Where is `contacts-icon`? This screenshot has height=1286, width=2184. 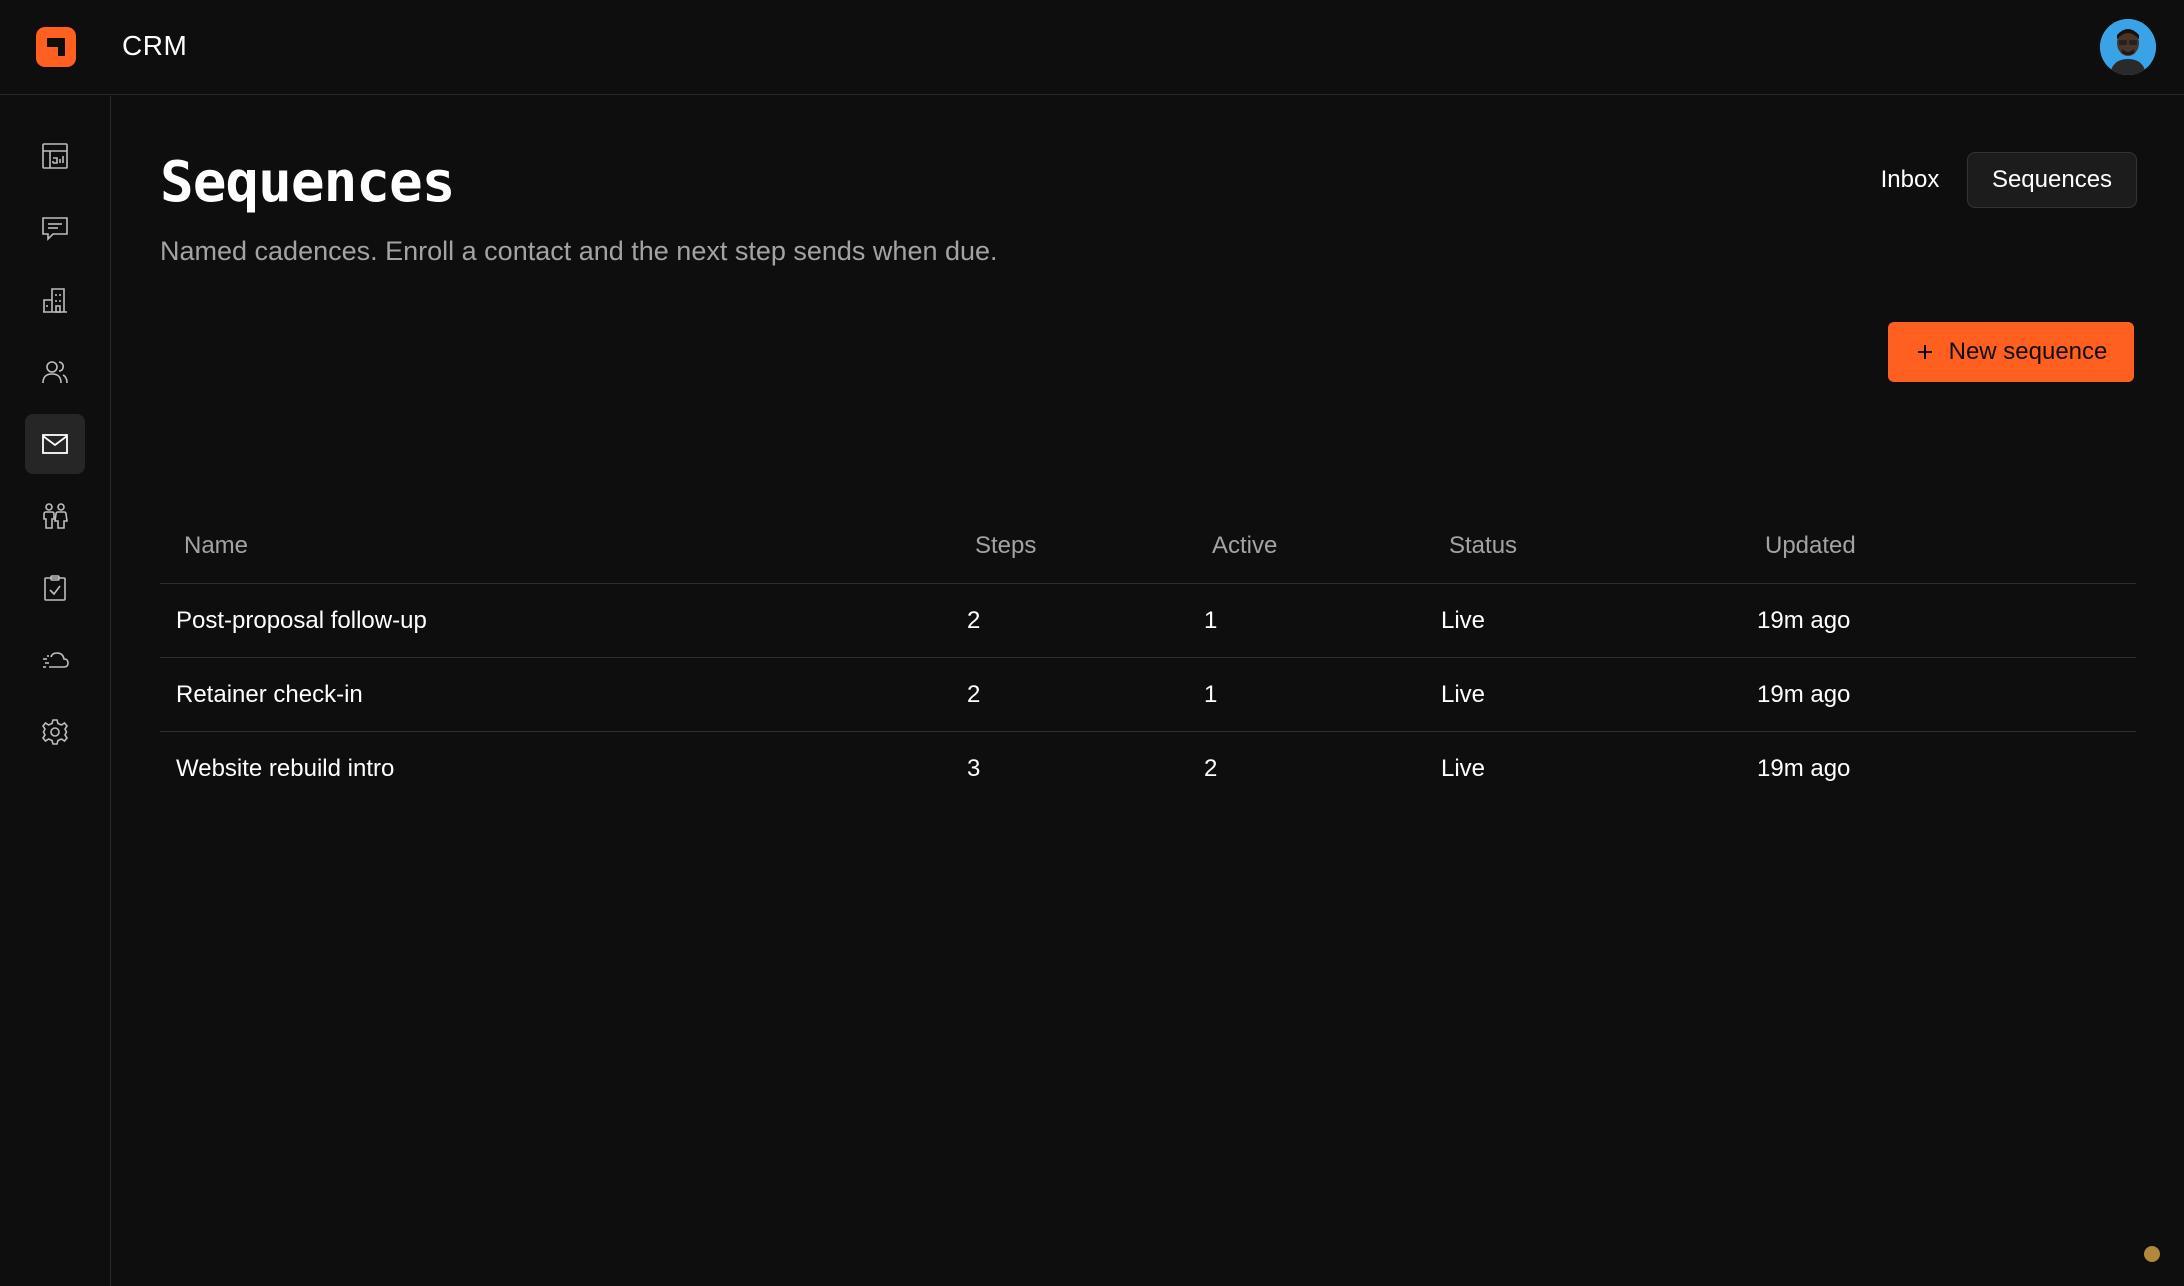
contacts-icon is located at coordinates (55, 372).